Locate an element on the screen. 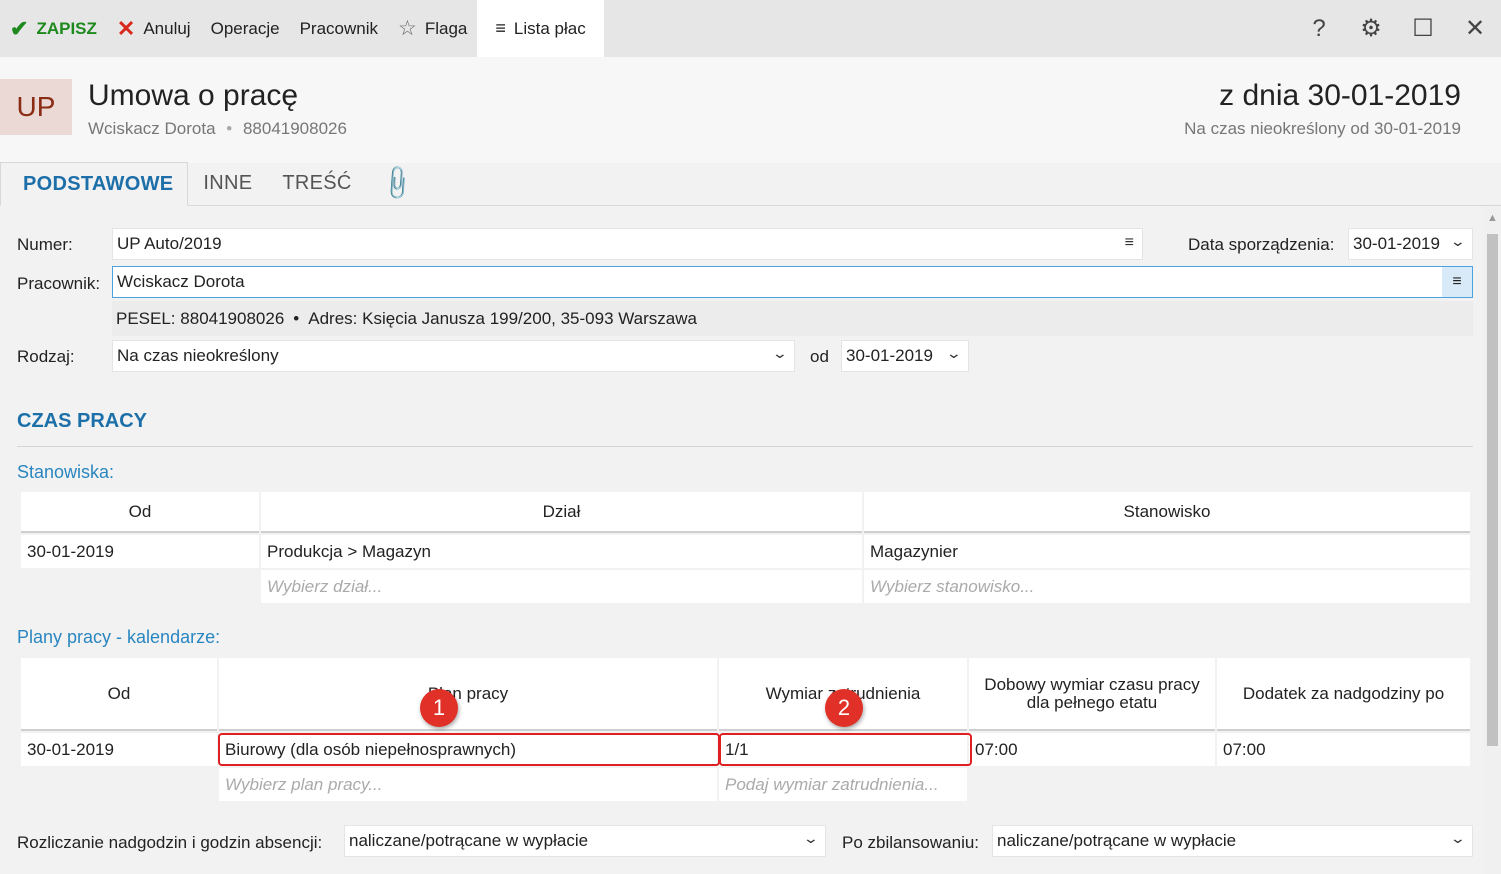  checkmark-icon: ✔ is located at coordinates (19, 28).